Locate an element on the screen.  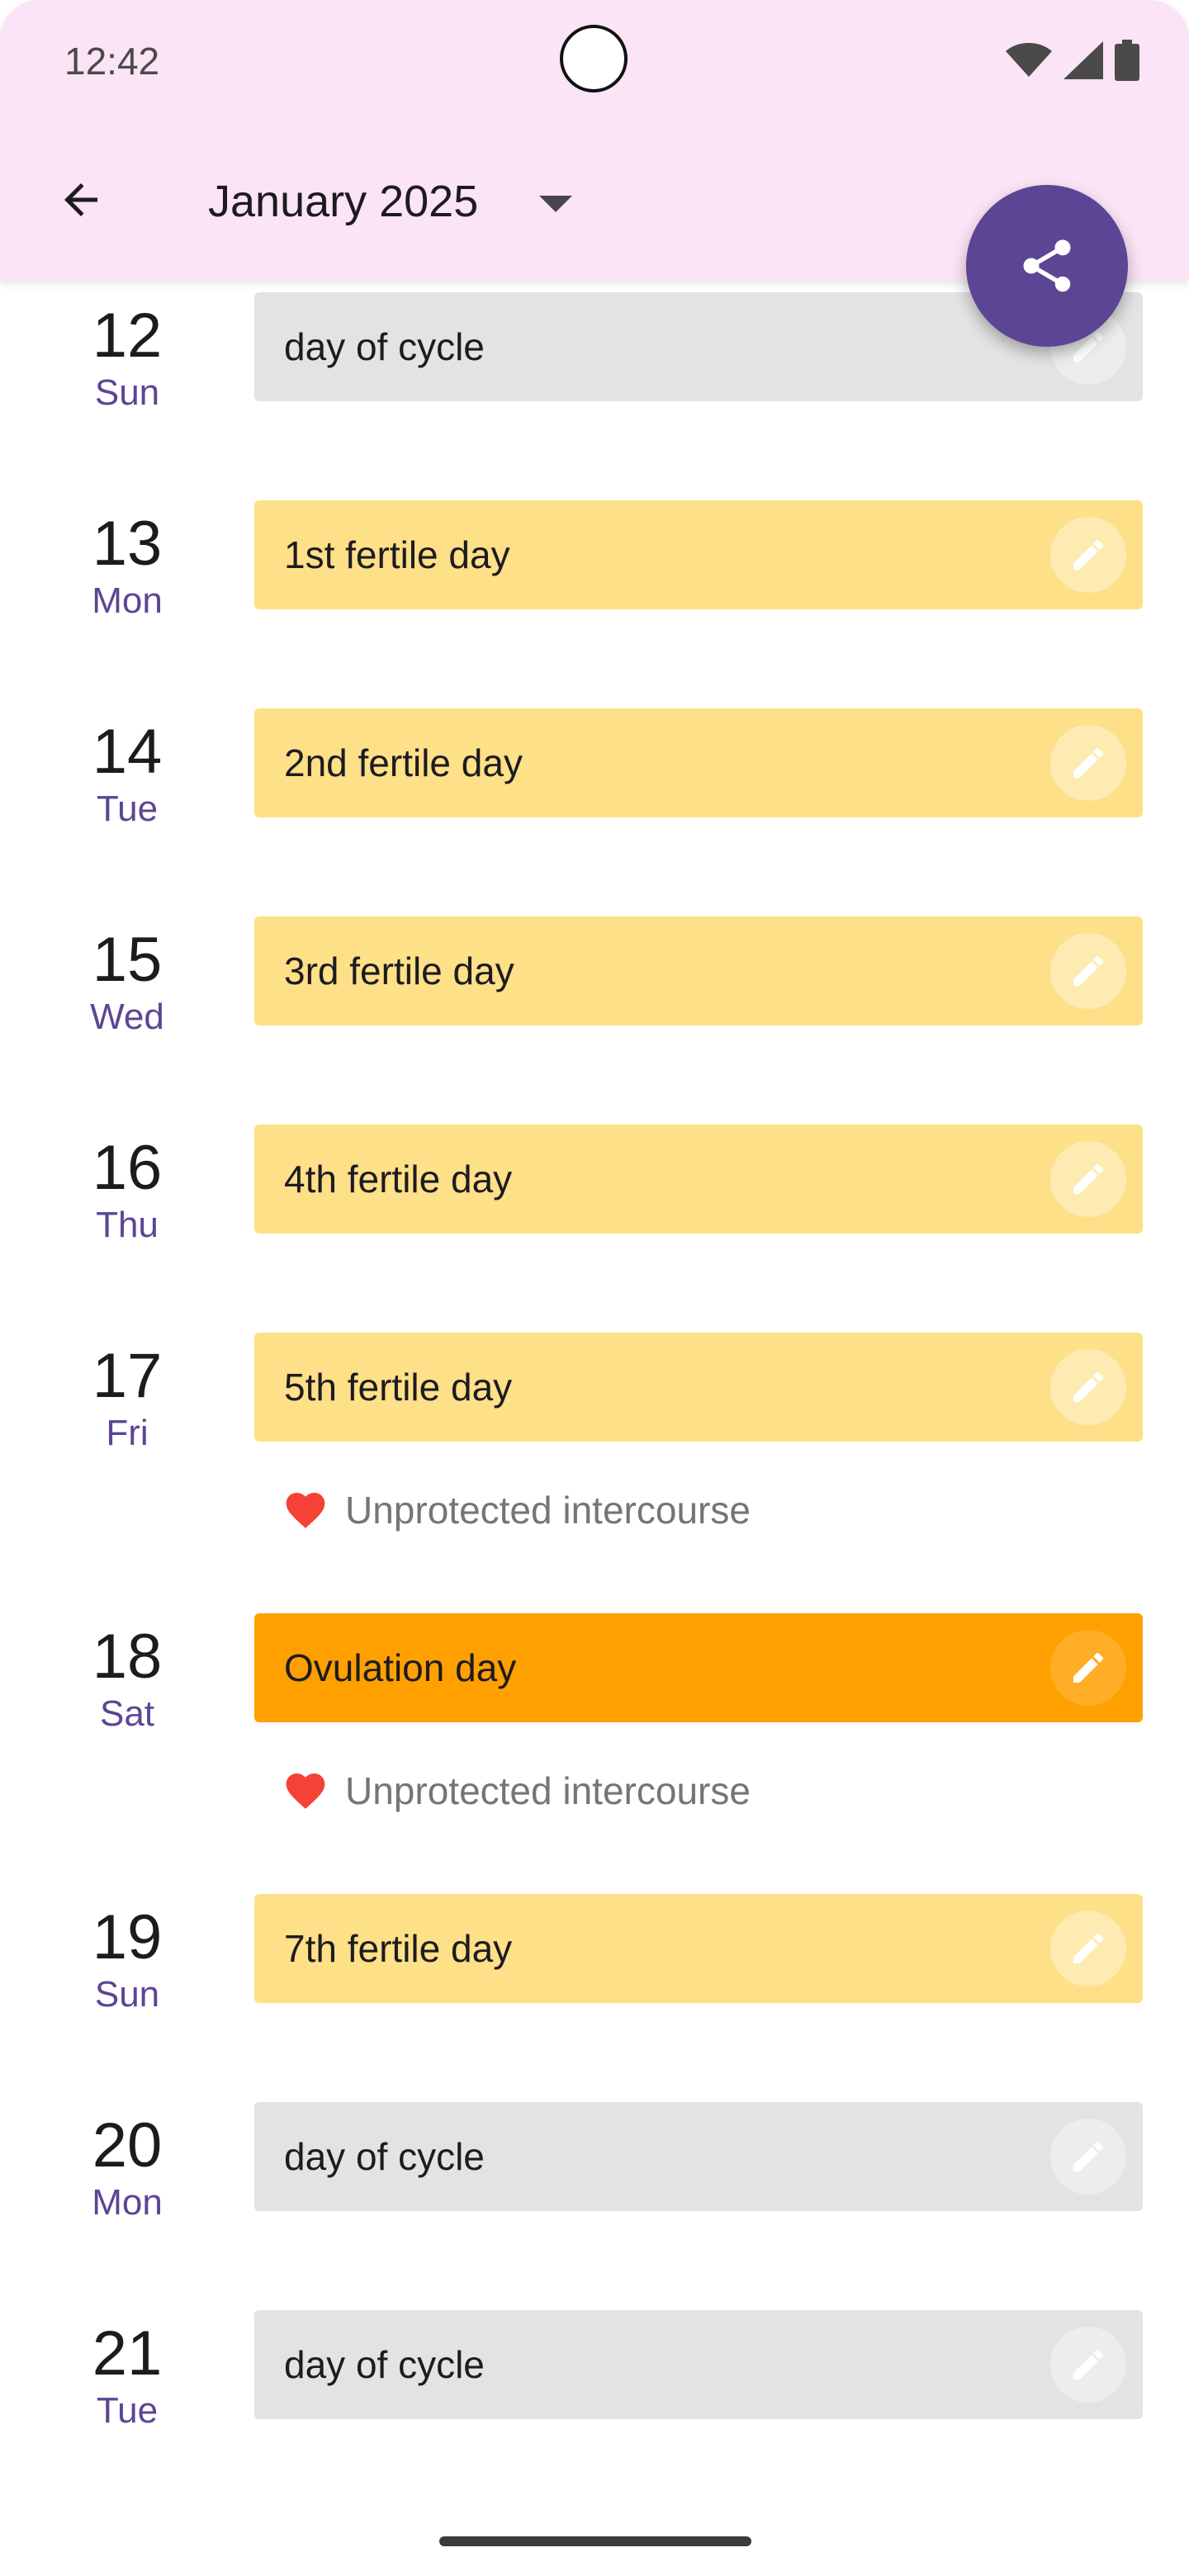
share-icon is located at coordinates (1047, 265).